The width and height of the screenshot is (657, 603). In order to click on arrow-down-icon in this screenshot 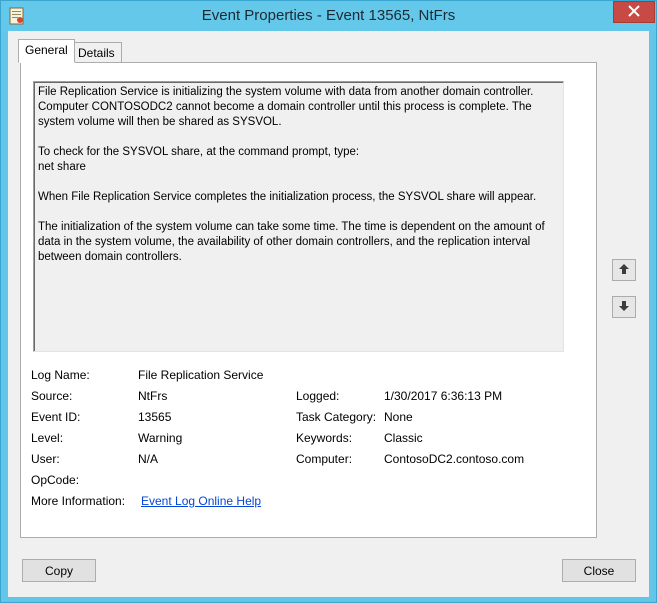, I will do `click(624, 307)`.